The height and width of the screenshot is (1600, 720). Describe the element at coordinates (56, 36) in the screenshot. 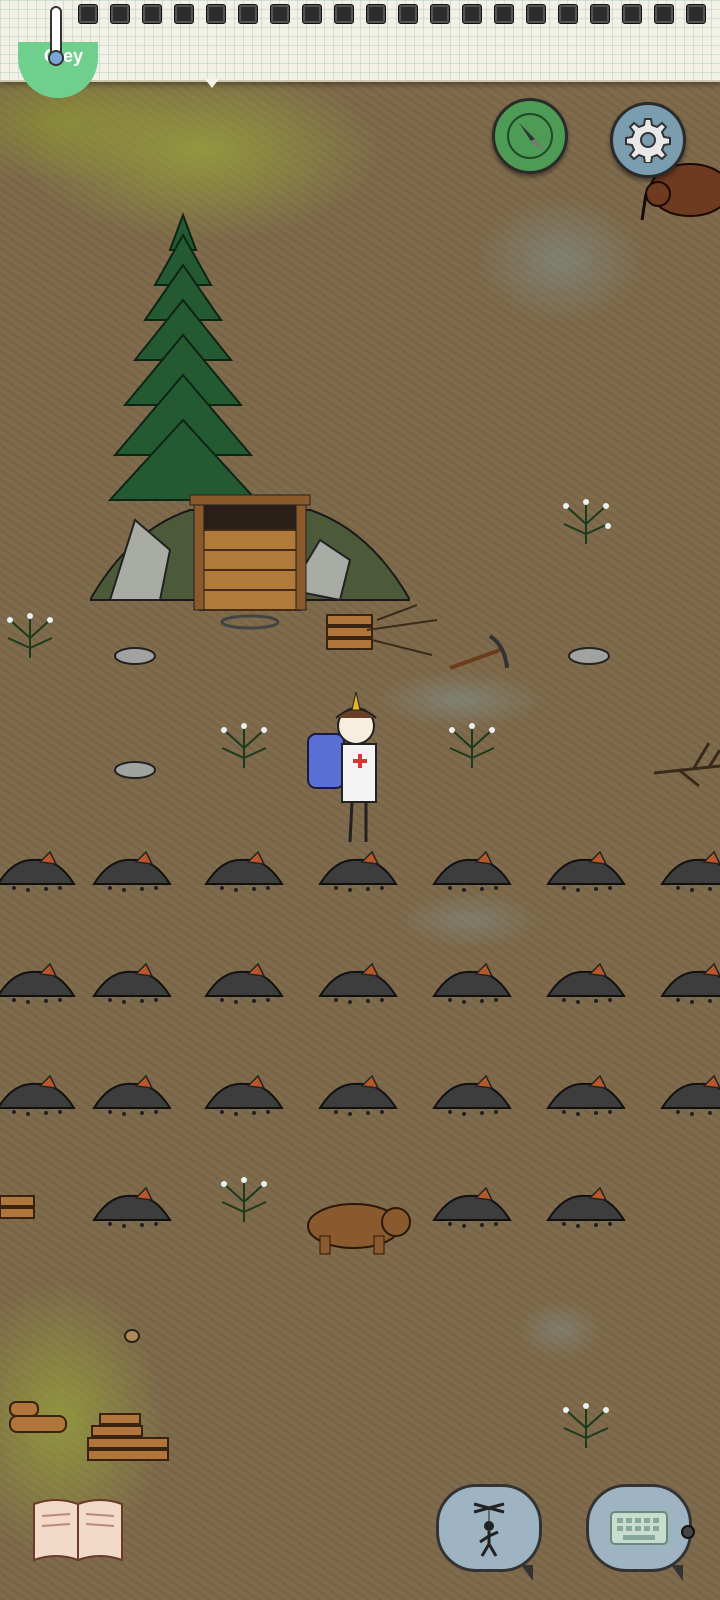

I see `thermometer-icon` at that location.